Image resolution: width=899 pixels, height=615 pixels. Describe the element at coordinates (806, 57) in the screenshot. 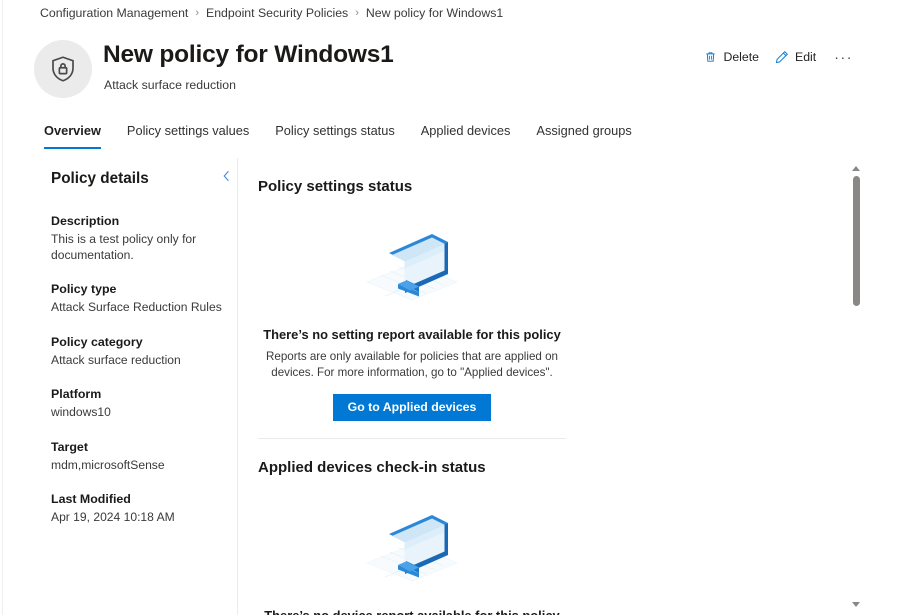

I see `edit-button-label: Edit` at that location.